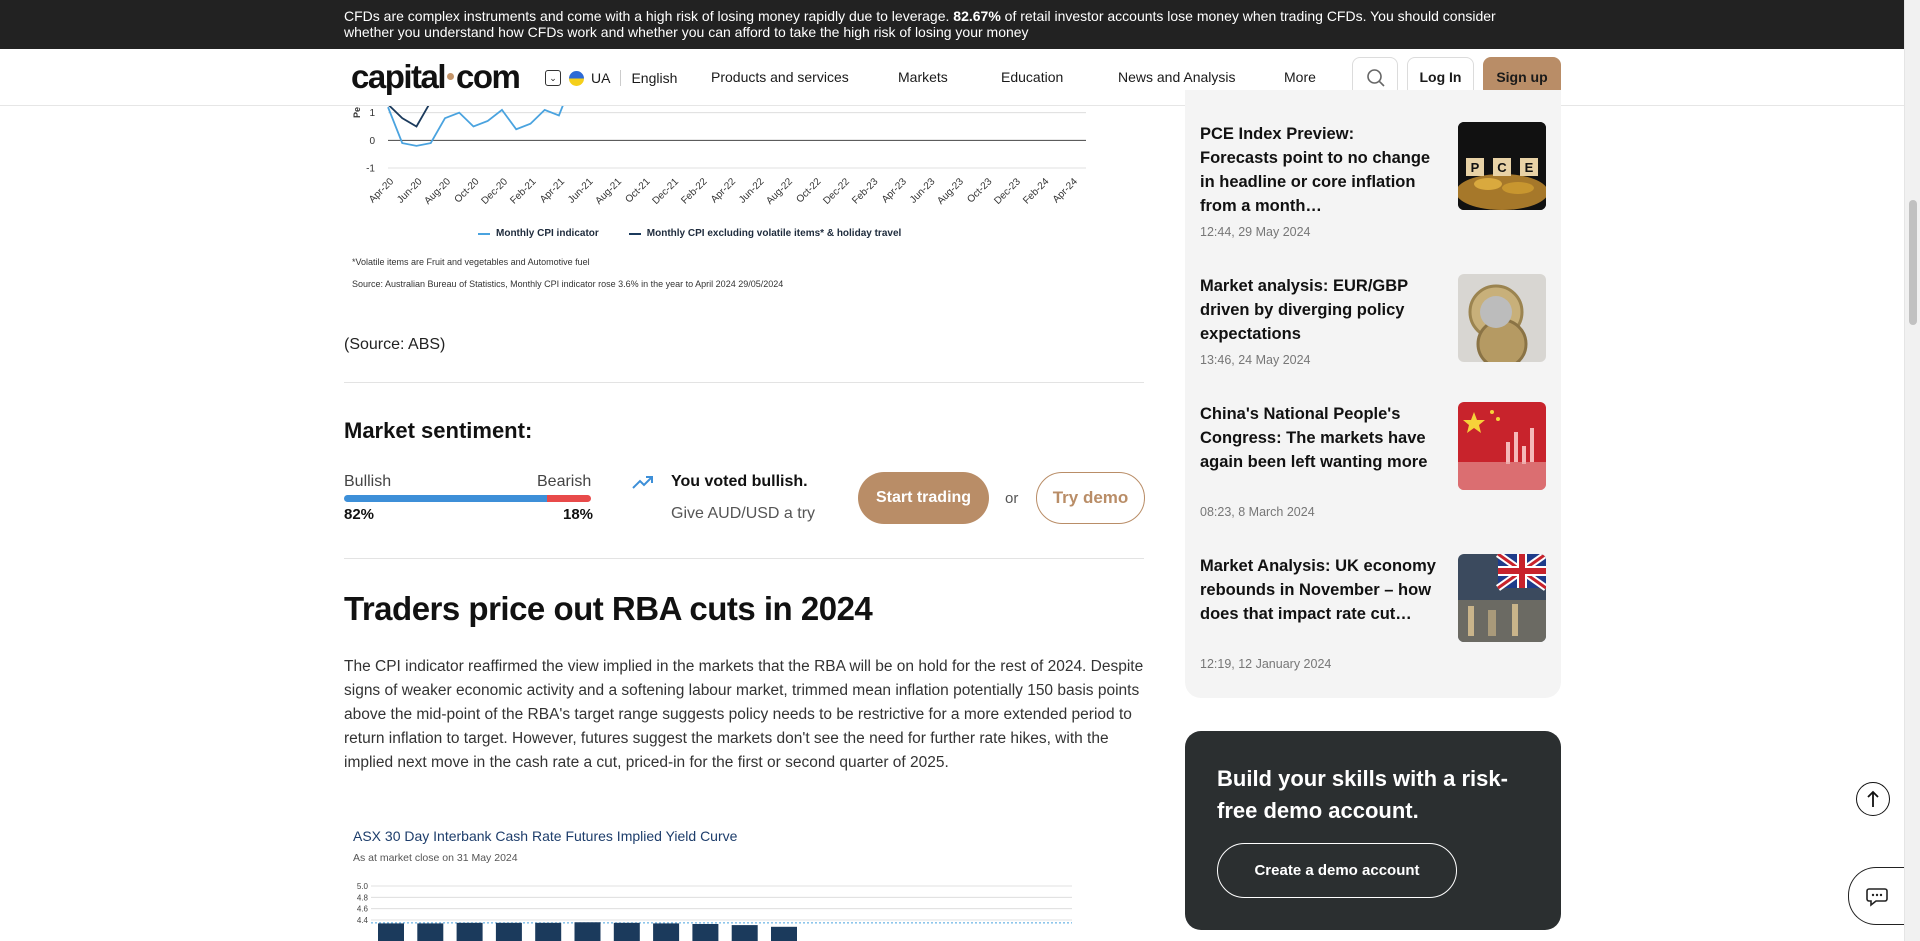 The width and height of the screenshot is (1920, 941). Describe the element at coordinates (665, 191) in the screenshot. I see `x-tick-label: Dec-21` at that location.